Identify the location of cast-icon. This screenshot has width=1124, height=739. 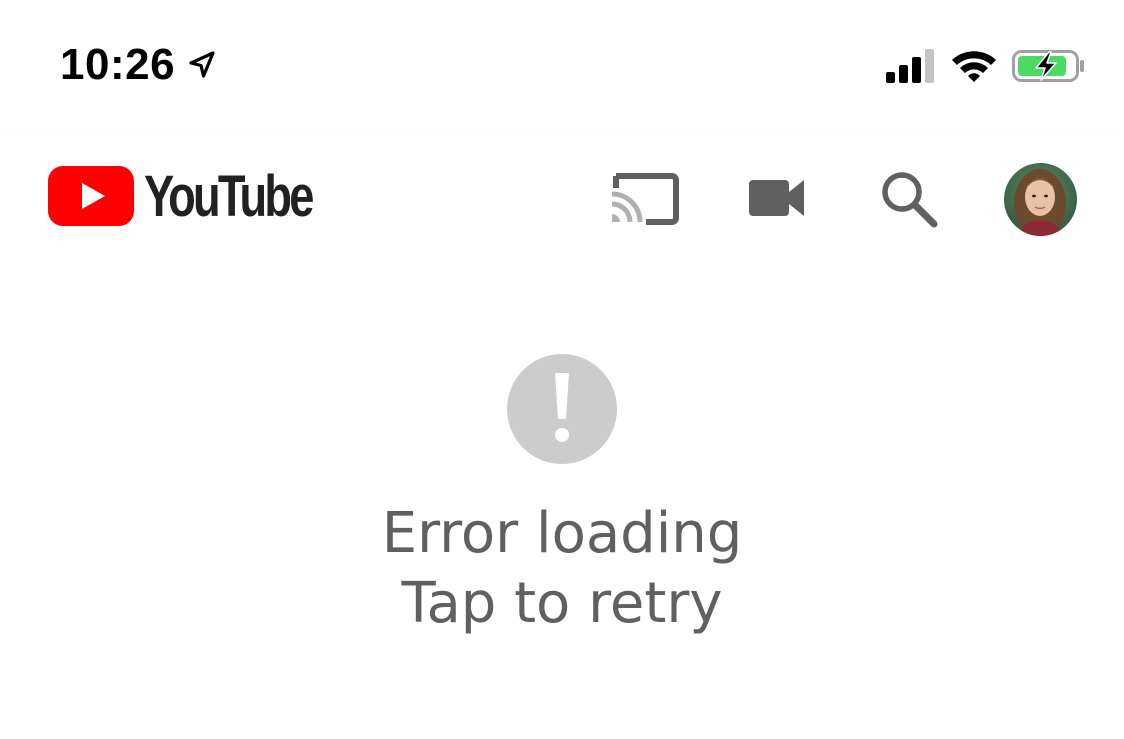
(645, 199).